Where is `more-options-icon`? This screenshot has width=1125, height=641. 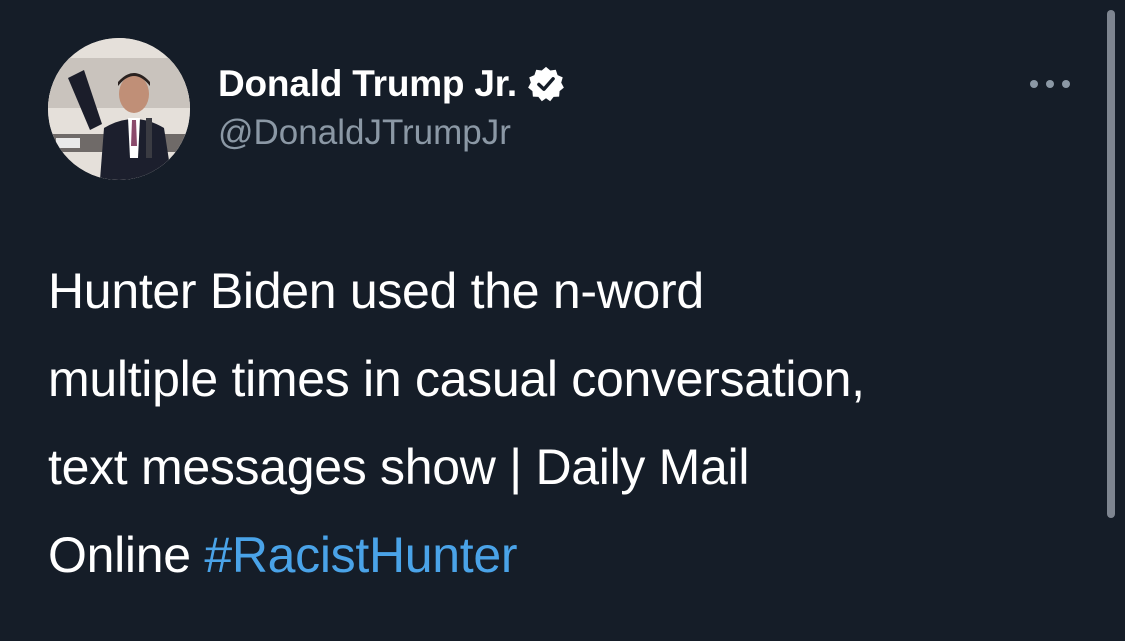 more-options-icon is located at coordinates (1050, 84).